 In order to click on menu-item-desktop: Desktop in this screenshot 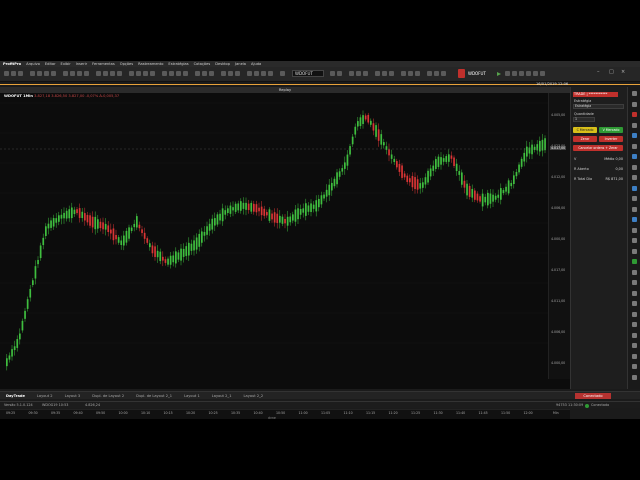, I will do `click(222, 64)`.